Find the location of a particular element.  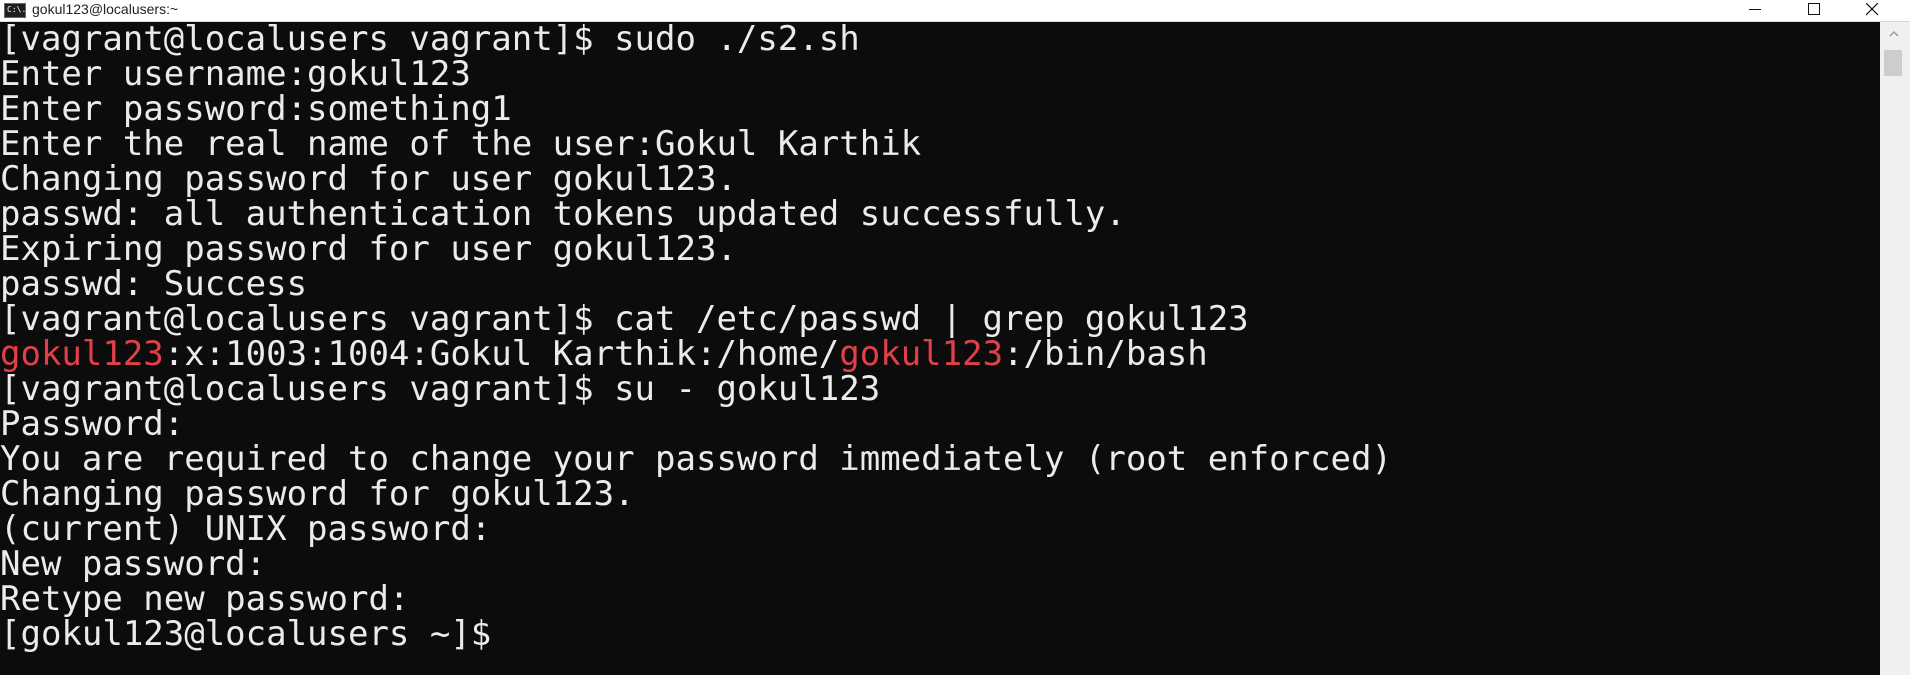

terminal-line: Retype new password: is located at coordinates (205, 599).